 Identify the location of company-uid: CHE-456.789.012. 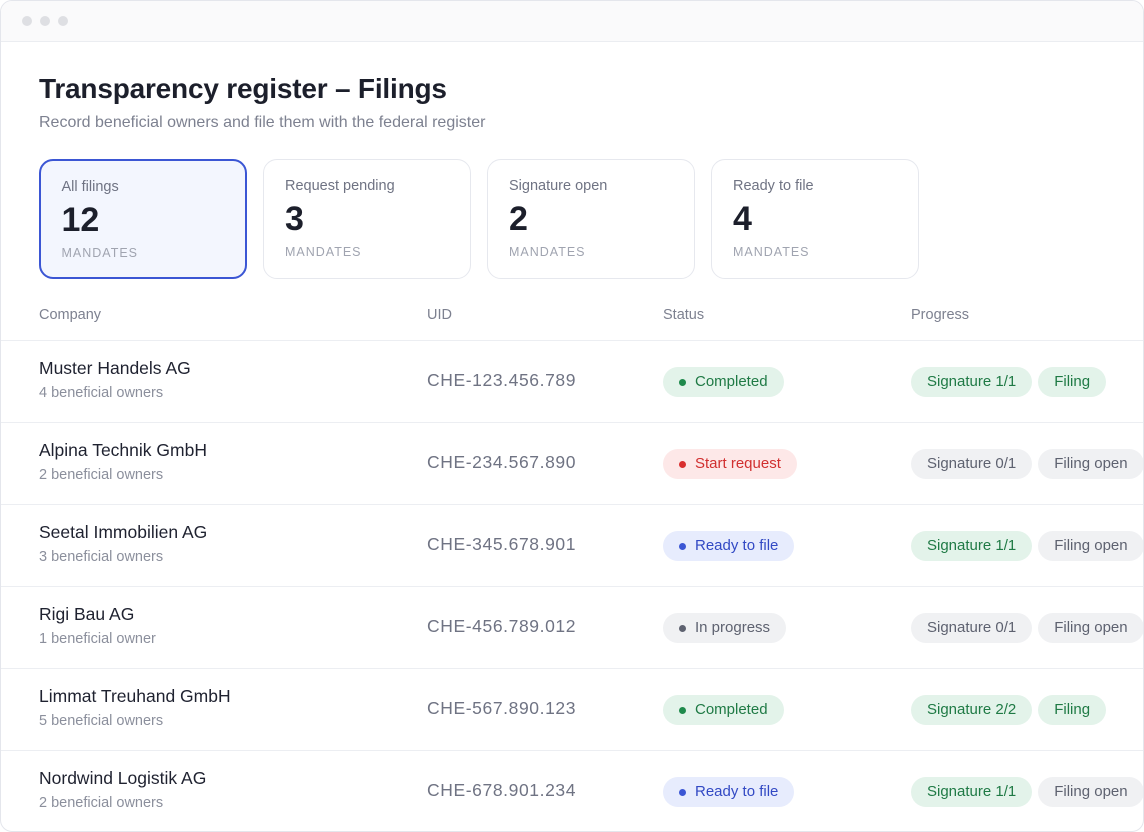
(502, 626).